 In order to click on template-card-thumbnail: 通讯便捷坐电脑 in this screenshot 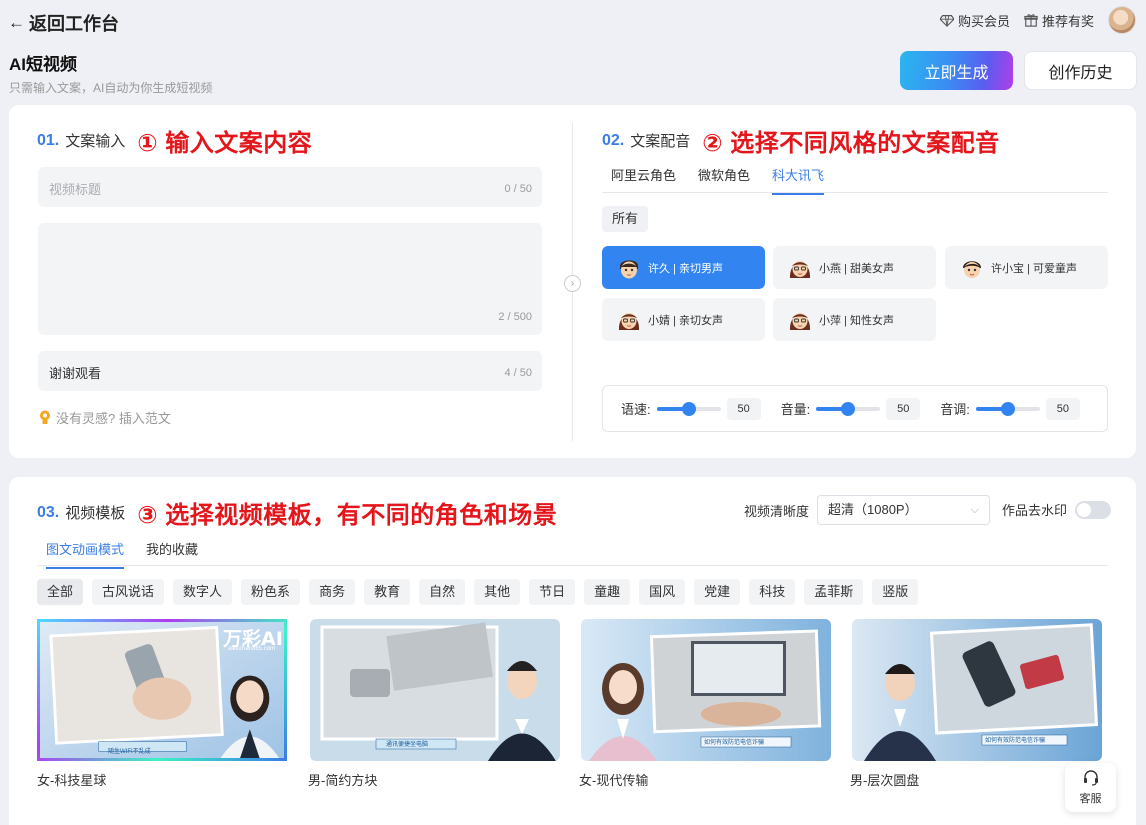, I will do `click(435, 690)`.